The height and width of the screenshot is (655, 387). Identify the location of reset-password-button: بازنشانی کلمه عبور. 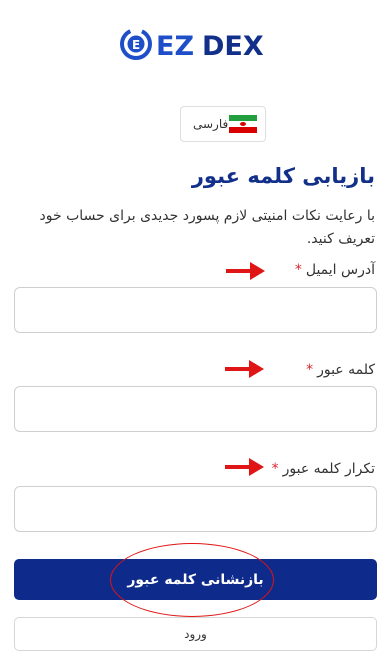
(195, 579).